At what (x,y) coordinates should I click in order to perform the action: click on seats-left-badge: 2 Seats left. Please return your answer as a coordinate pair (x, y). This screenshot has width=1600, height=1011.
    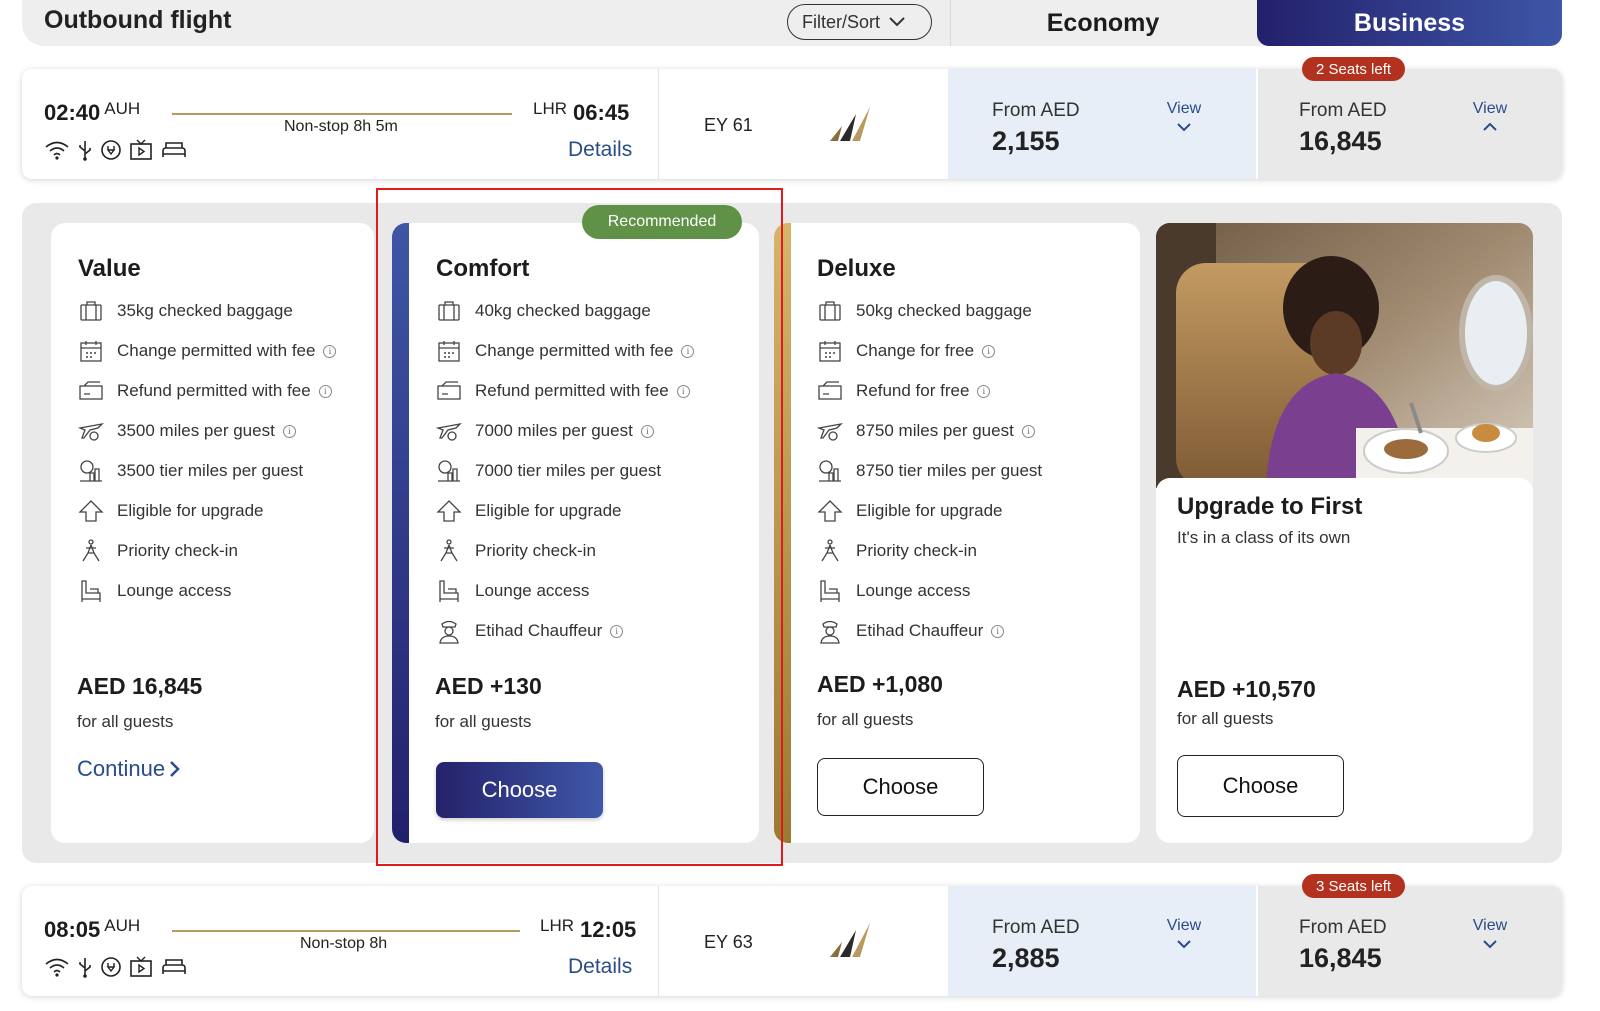
    Looking at the image, I should click on (1354, 69).